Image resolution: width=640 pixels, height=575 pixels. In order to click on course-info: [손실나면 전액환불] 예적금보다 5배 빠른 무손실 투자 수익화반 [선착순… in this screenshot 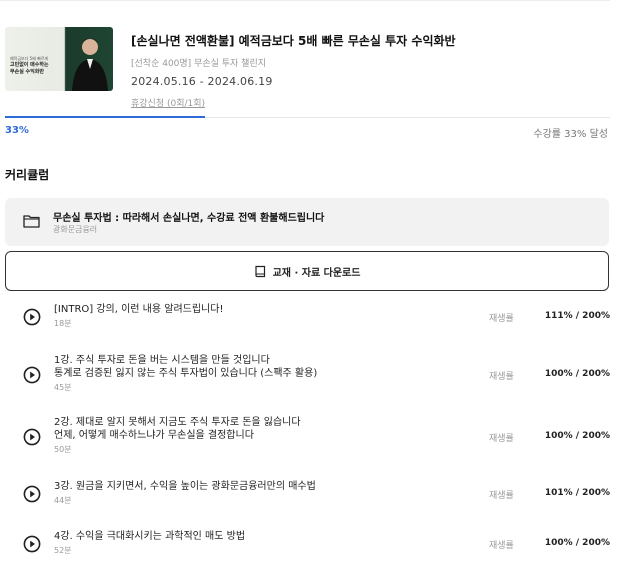, I will do `click(293, 68)`.